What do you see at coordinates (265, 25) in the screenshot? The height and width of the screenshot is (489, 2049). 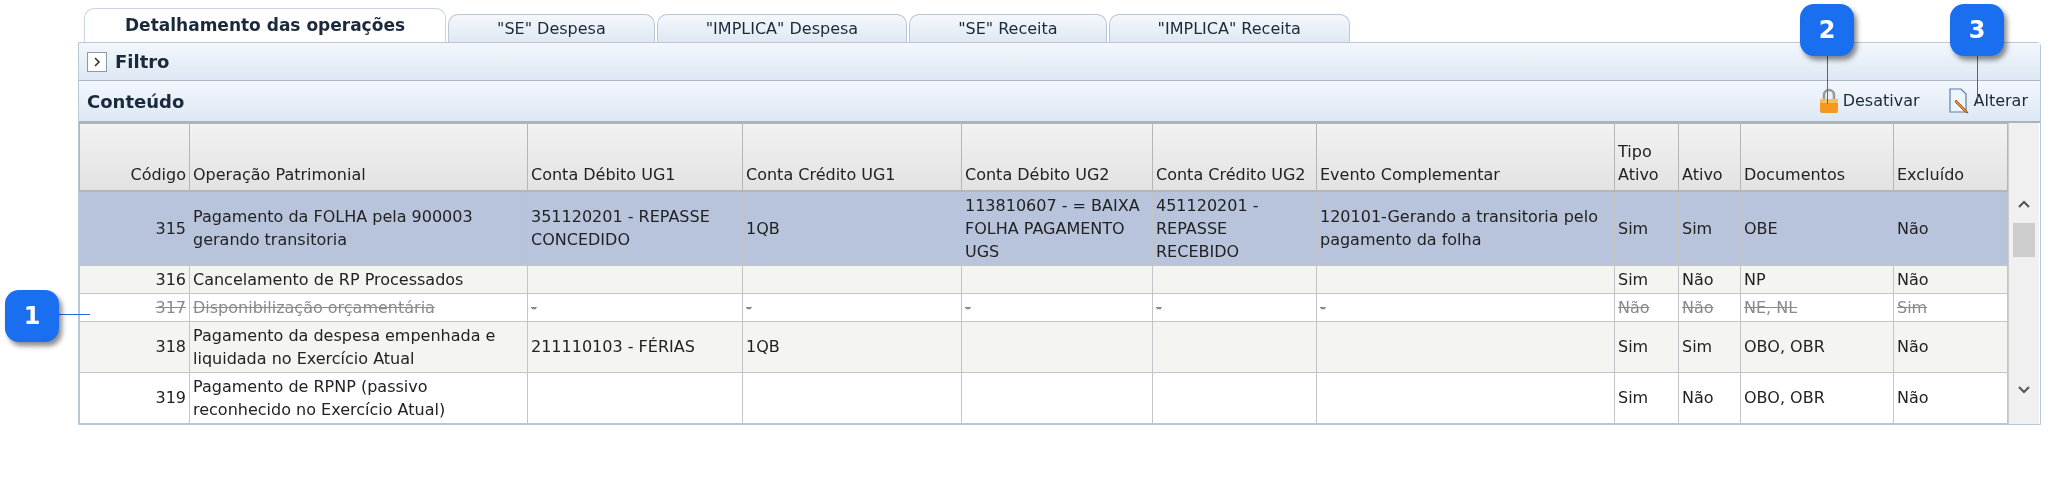 I see `tab: Detalhamento das operações` at bounding box center [265, 25].